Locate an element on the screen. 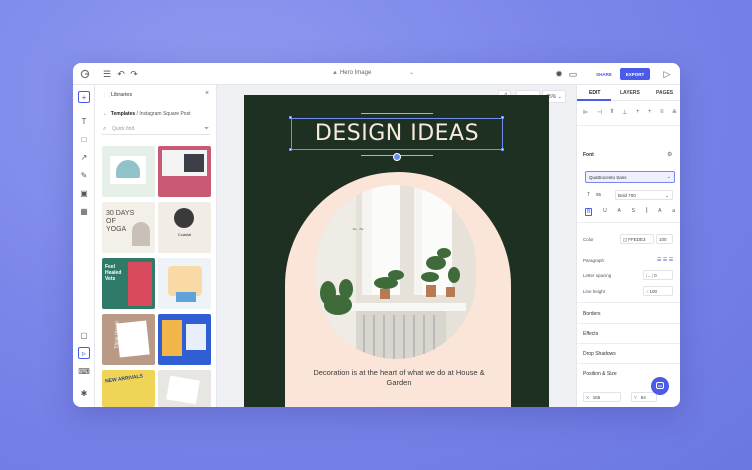 The width and height of the screenshot is (752, 470). letter-spacing-field: |↔| 0 is located at coordinates (658, 275).